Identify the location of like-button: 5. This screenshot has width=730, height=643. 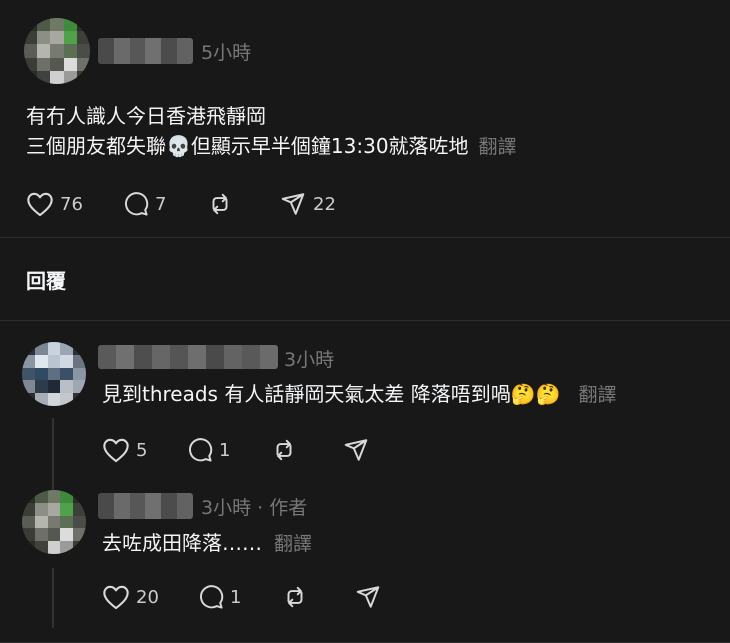
(124, 450).